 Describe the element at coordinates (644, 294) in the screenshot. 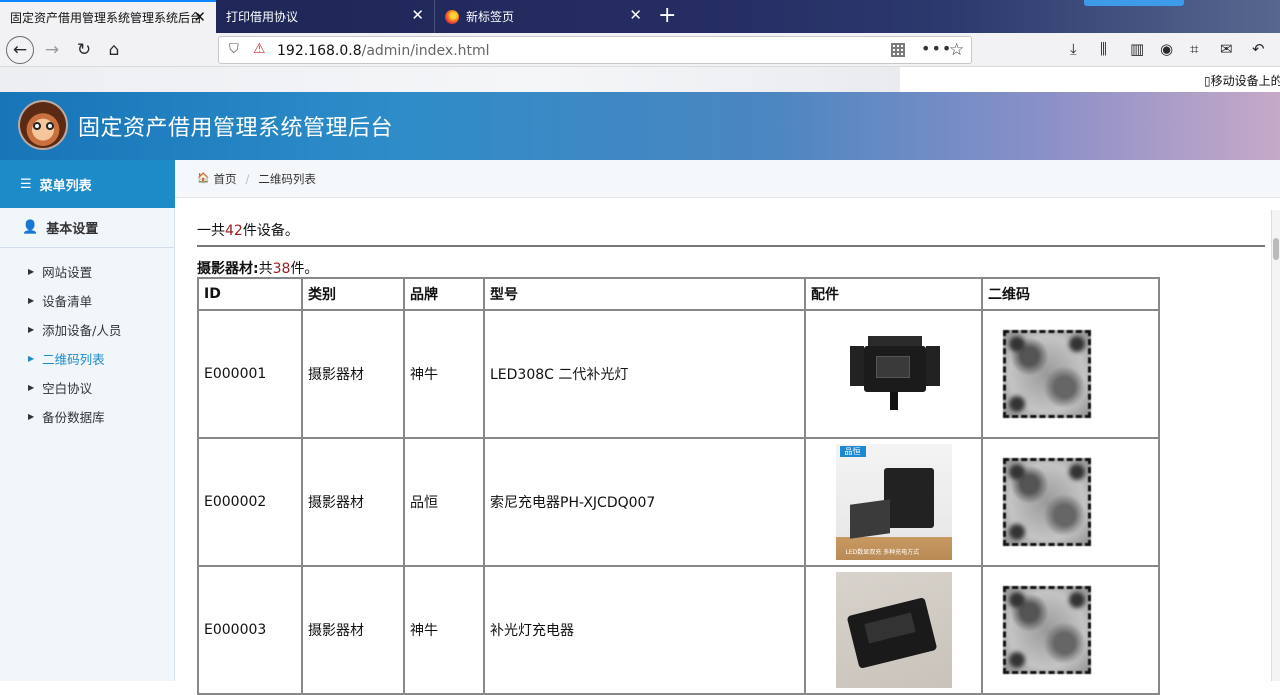

I see `column-header: 型号` at that location.